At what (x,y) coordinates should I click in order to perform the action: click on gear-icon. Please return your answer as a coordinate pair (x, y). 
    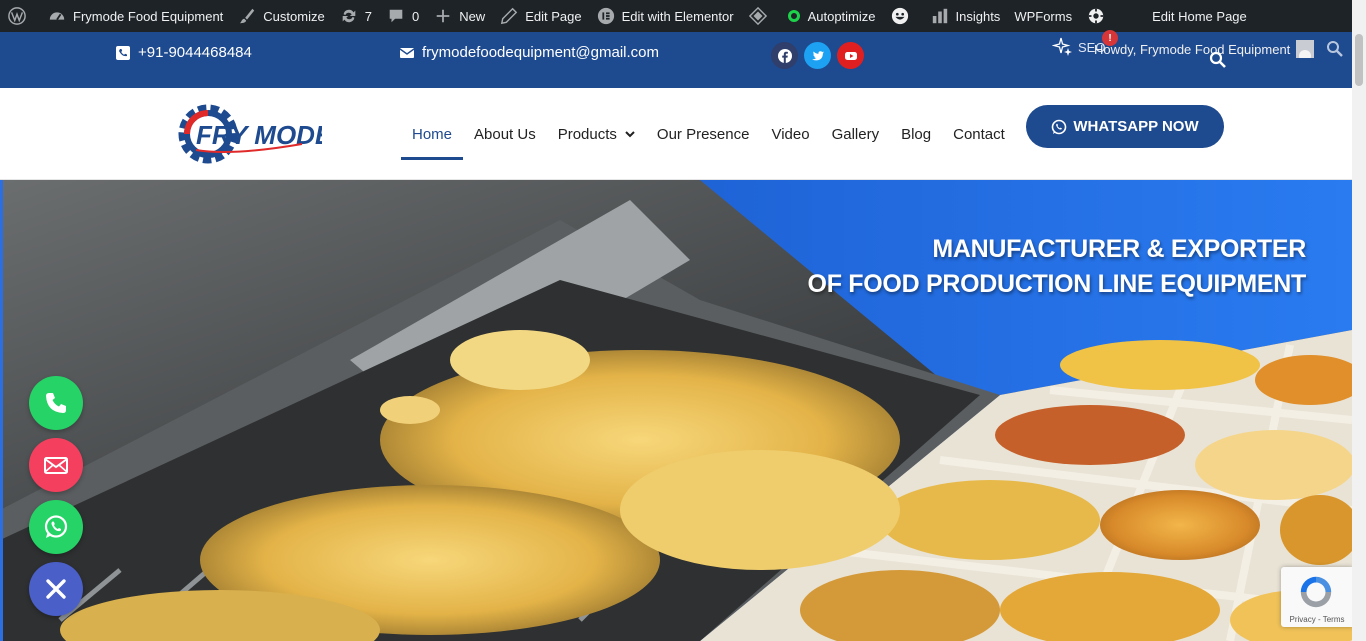
    Looking at the image, I should click on (1096, 16).